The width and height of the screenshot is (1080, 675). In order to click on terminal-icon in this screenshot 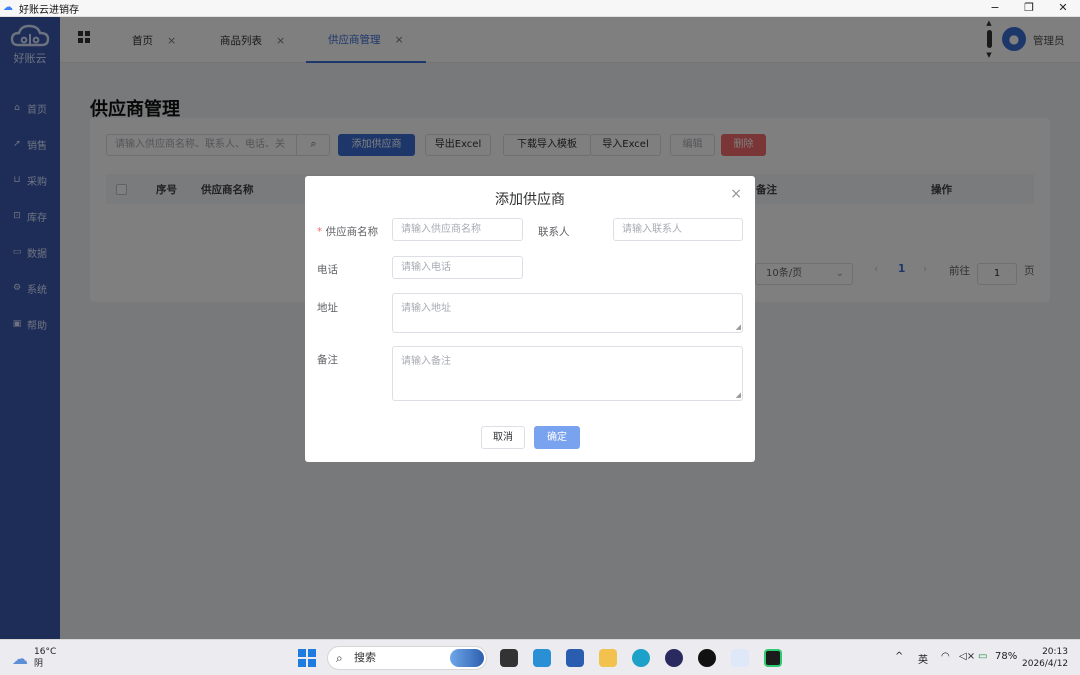, I will do `click(773, 658)`.